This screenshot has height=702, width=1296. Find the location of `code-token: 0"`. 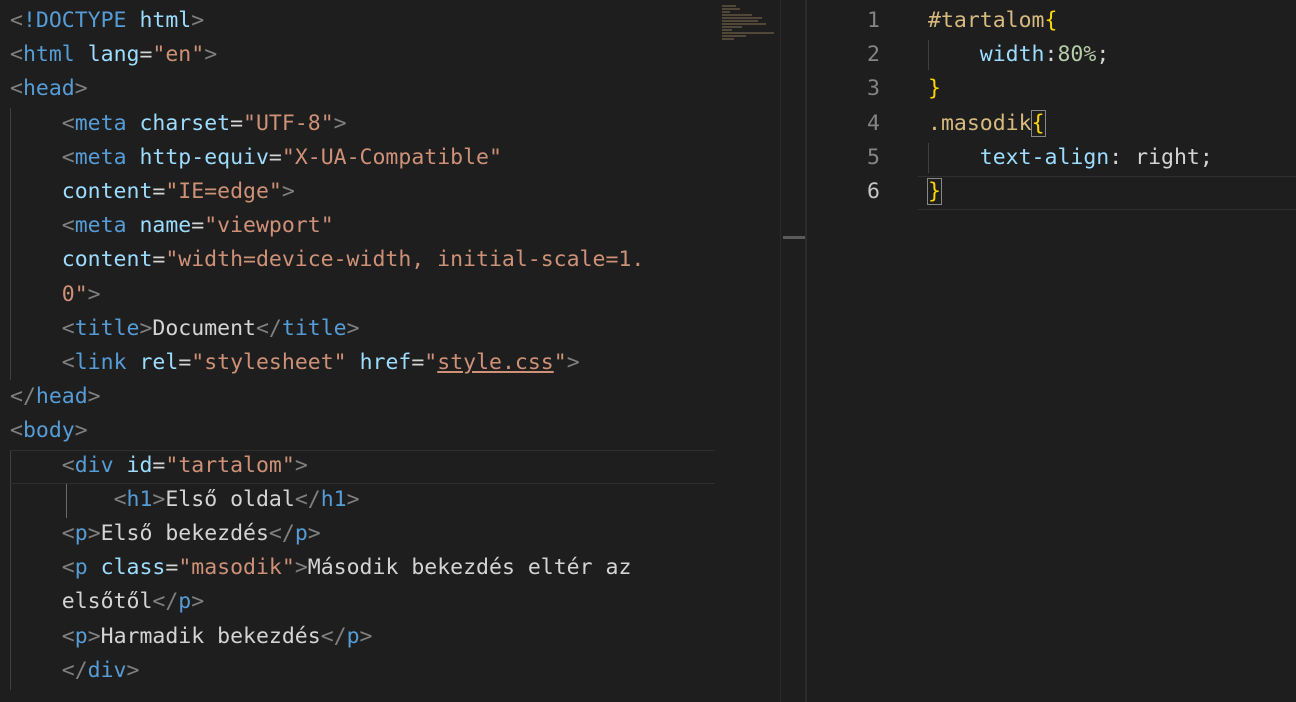

code-token: 0" is located at coordinates (74, 294).